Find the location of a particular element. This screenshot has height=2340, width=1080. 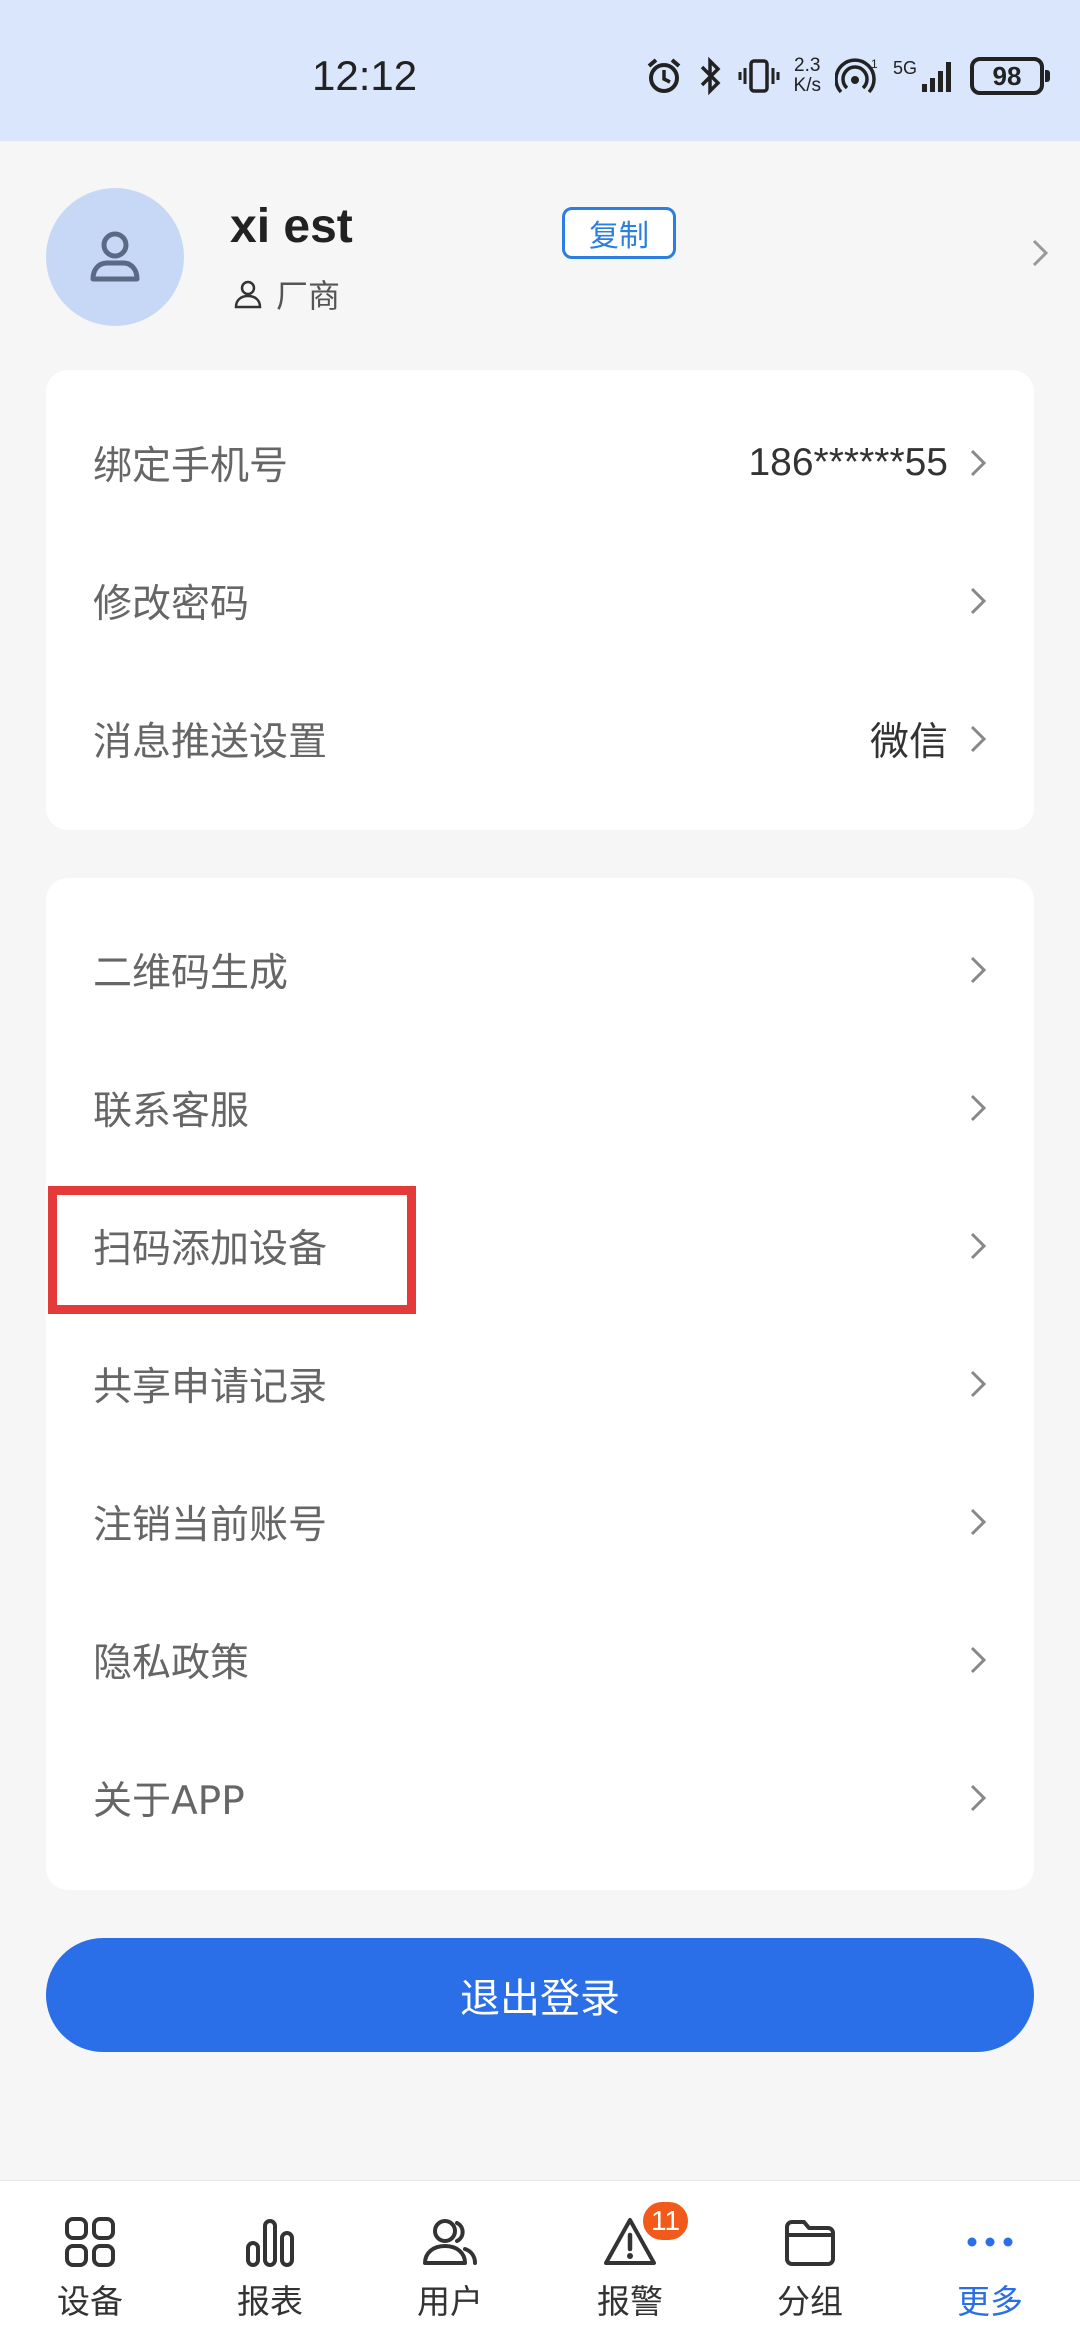

nav-item-more: 更多 is located at coordinates (990, 2260).